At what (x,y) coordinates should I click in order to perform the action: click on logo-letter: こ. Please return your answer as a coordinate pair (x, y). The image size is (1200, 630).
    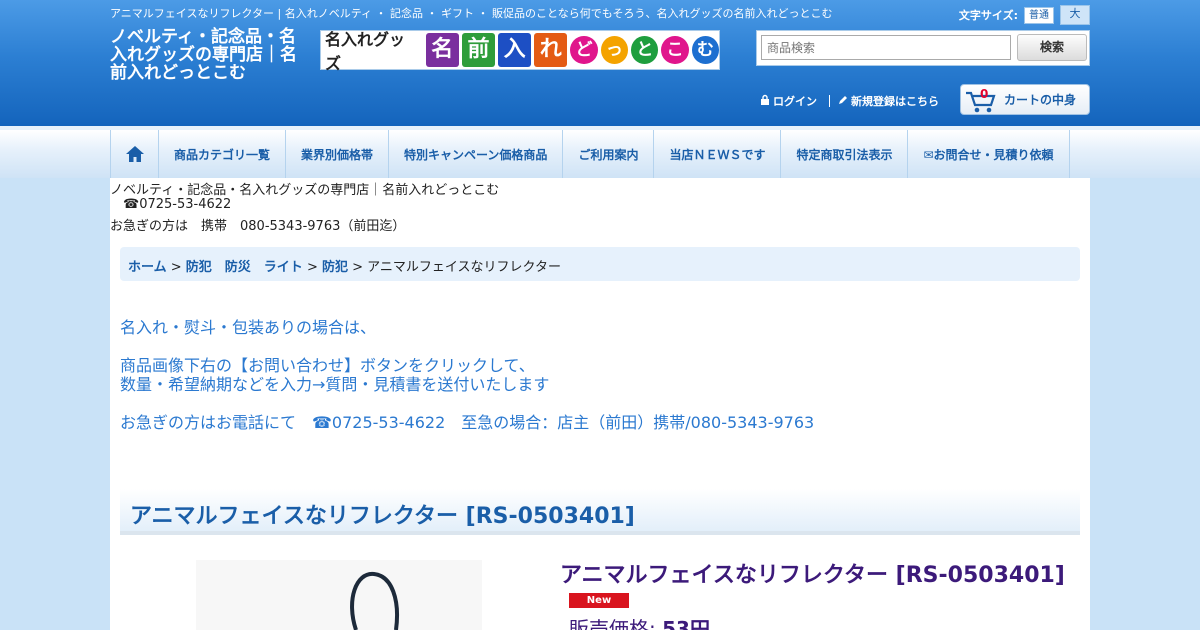
    Looking at the image, I should click on (675, 50).